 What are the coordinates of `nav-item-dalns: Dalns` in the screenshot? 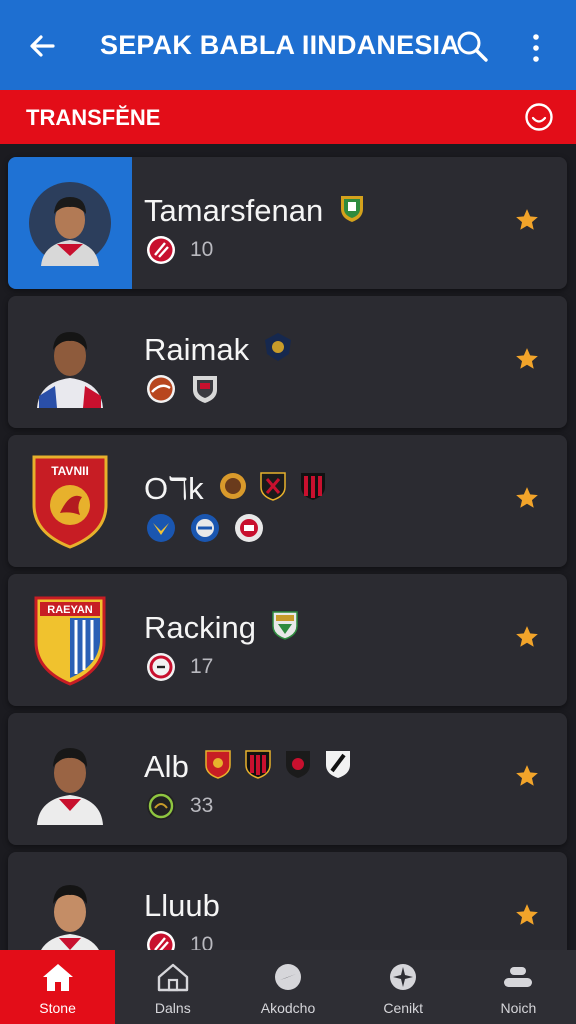 It's located at (172, 987).